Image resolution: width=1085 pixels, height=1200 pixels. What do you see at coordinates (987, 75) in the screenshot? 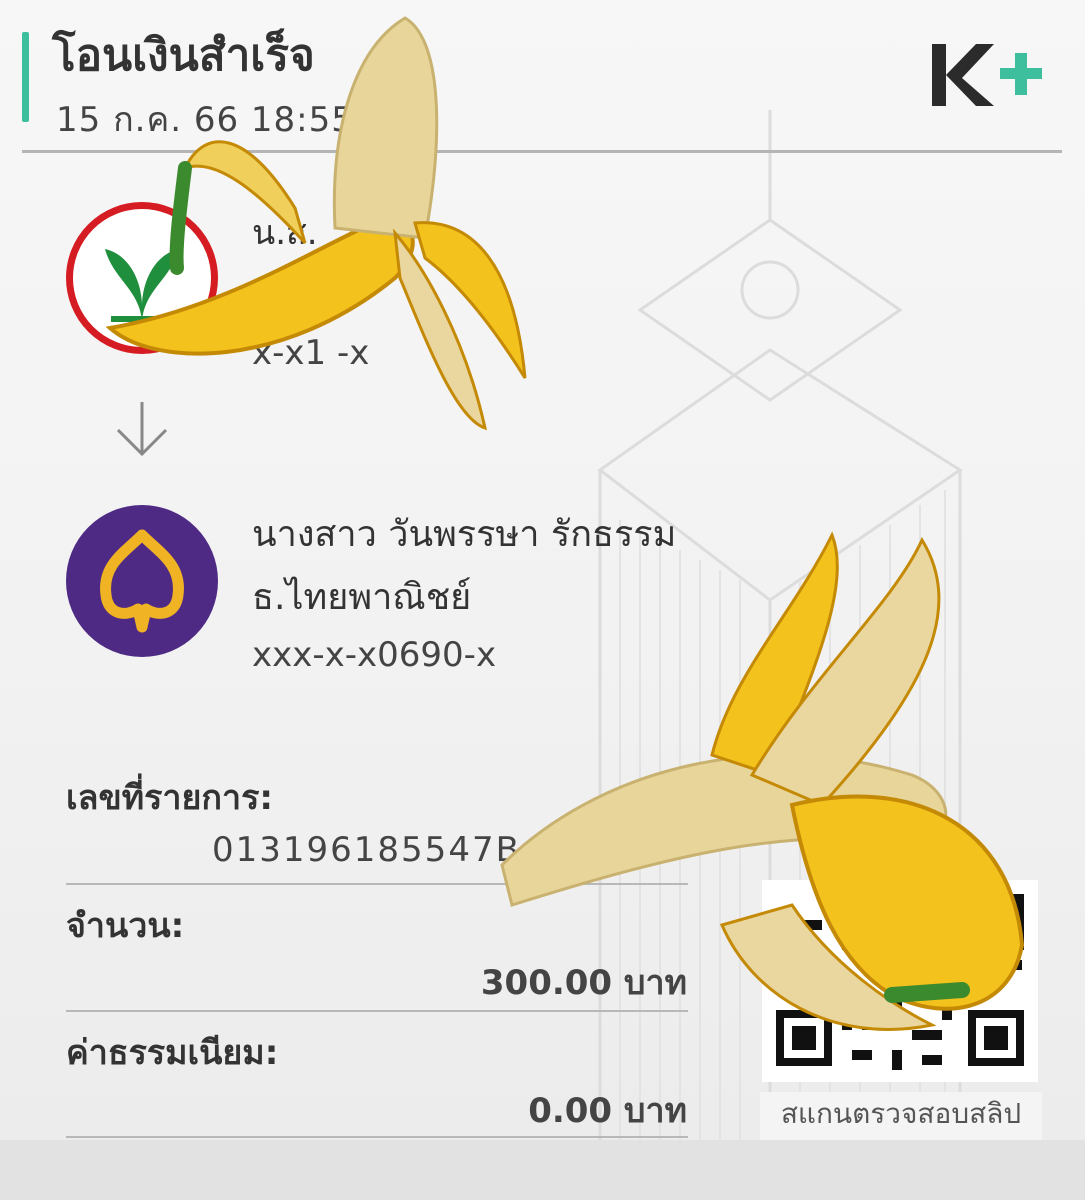
I see `kplus-logo-icon` at bounding box center [987, 75].